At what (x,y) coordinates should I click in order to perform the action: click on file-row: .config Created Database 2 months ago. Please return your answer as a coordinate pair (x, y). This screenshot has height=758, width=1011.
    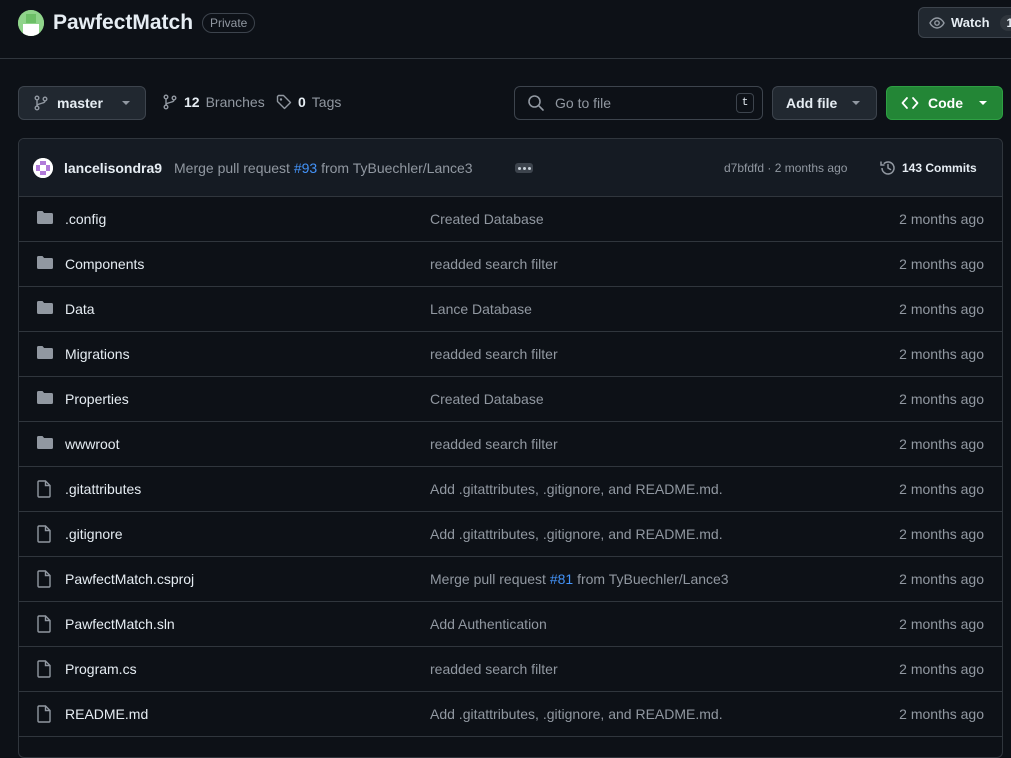
    Looking at the image, I should click on (510, 219).